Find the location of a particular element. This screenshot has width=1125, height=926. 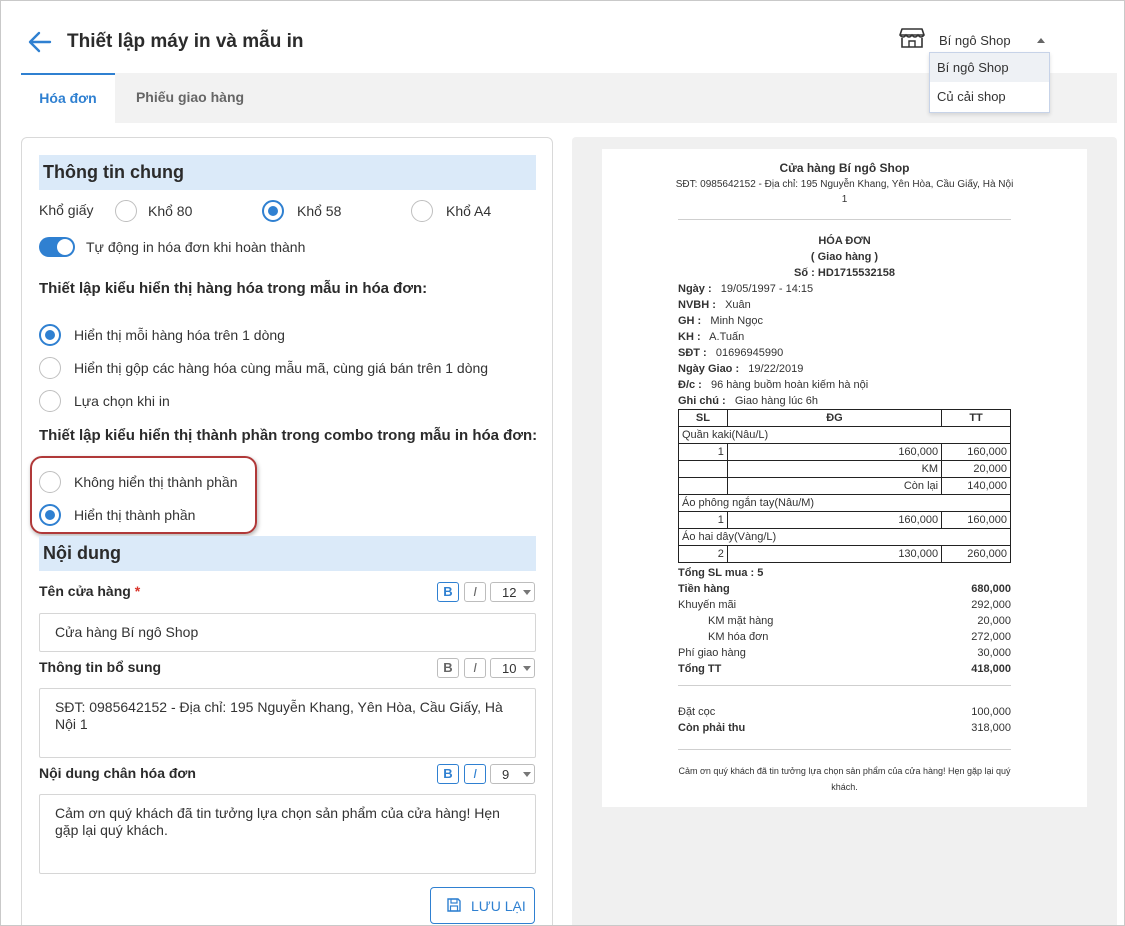

item-empty-cell is located at coordinates (703, 469).